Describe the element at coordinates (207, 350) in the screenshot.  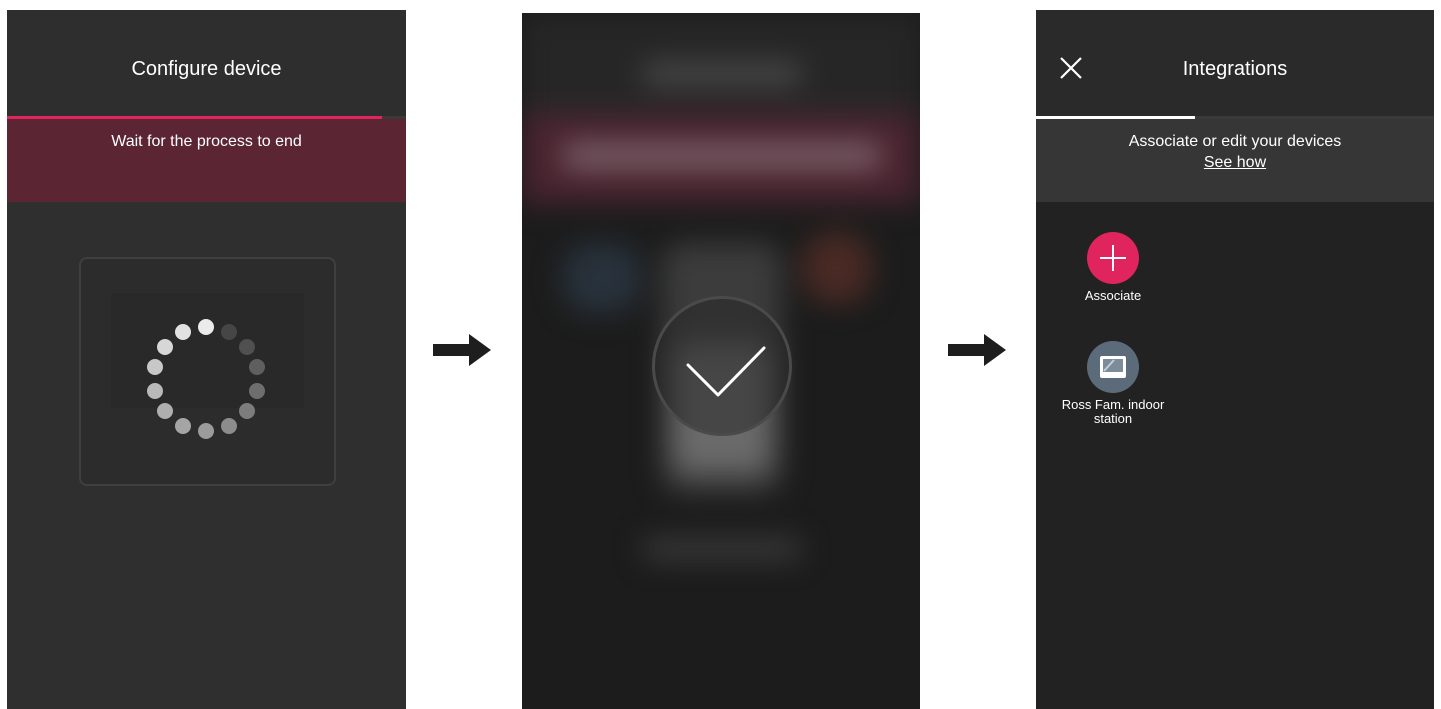
I see `loading-spinner-area` at that location.